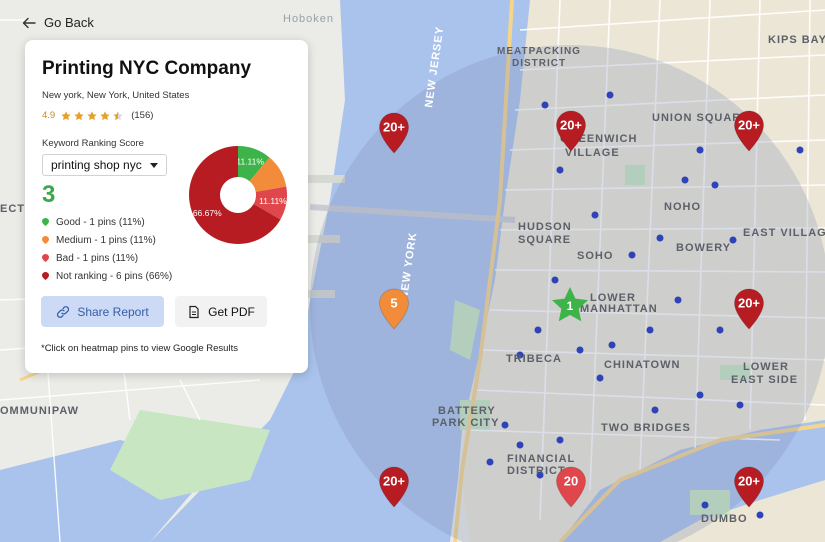 The width and height of the screenshot is (825, 542). What do you see at coordinates (153, 165) in the screenshot?
I see `chevron-down-icon` at bounding box center [153, 165].